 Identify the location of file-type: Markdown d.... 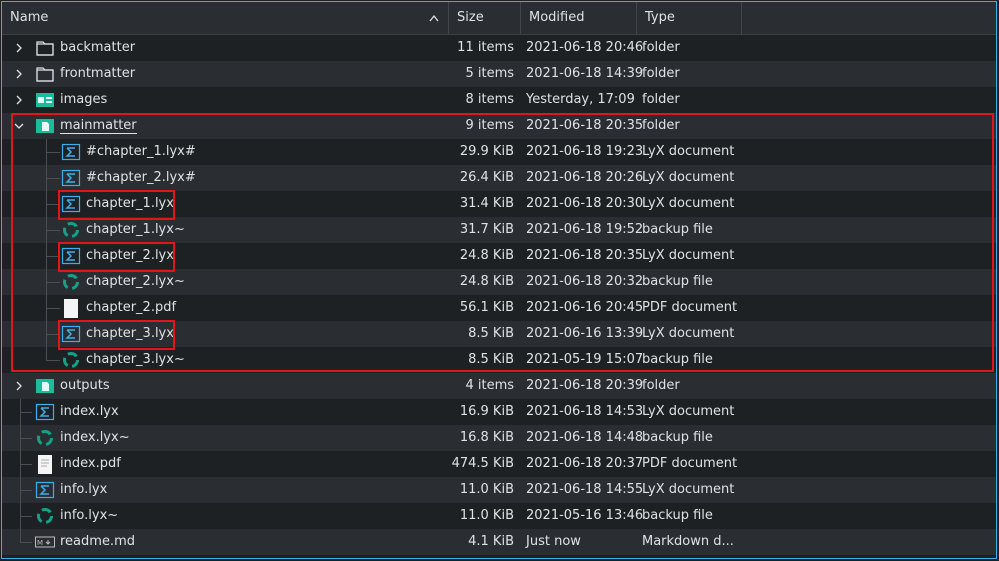
(688, 541).